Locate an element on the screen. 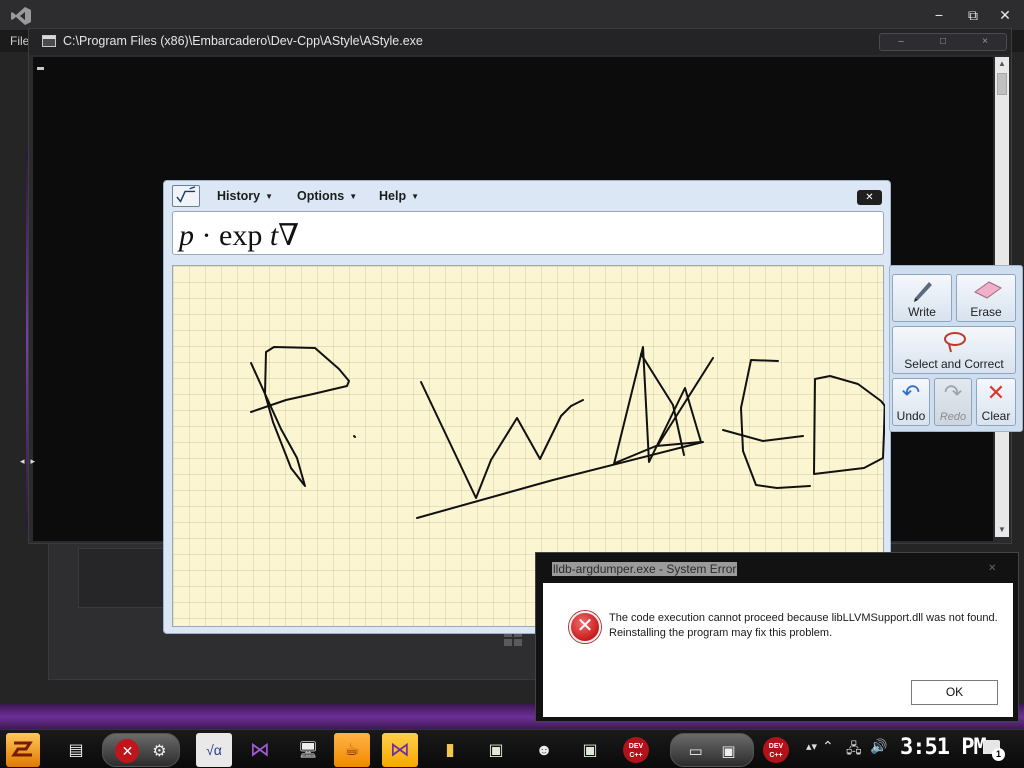  vs-menu-file: File is located at coordinates (19, 41).